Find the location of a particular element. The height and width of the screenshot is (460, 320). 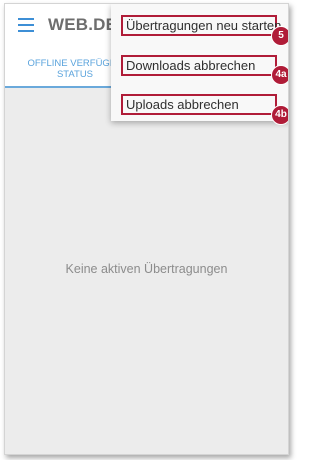

cancel-downloads-menu-item: Downloads abbrechen is located at coordinates (199, 65).